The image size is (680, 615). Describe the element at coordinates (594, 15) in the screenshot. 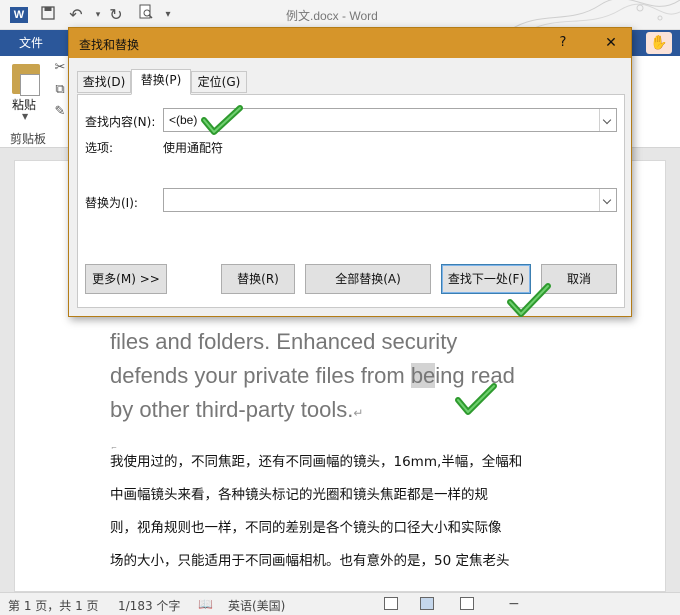

I see `title-decoration-icon` at that location.